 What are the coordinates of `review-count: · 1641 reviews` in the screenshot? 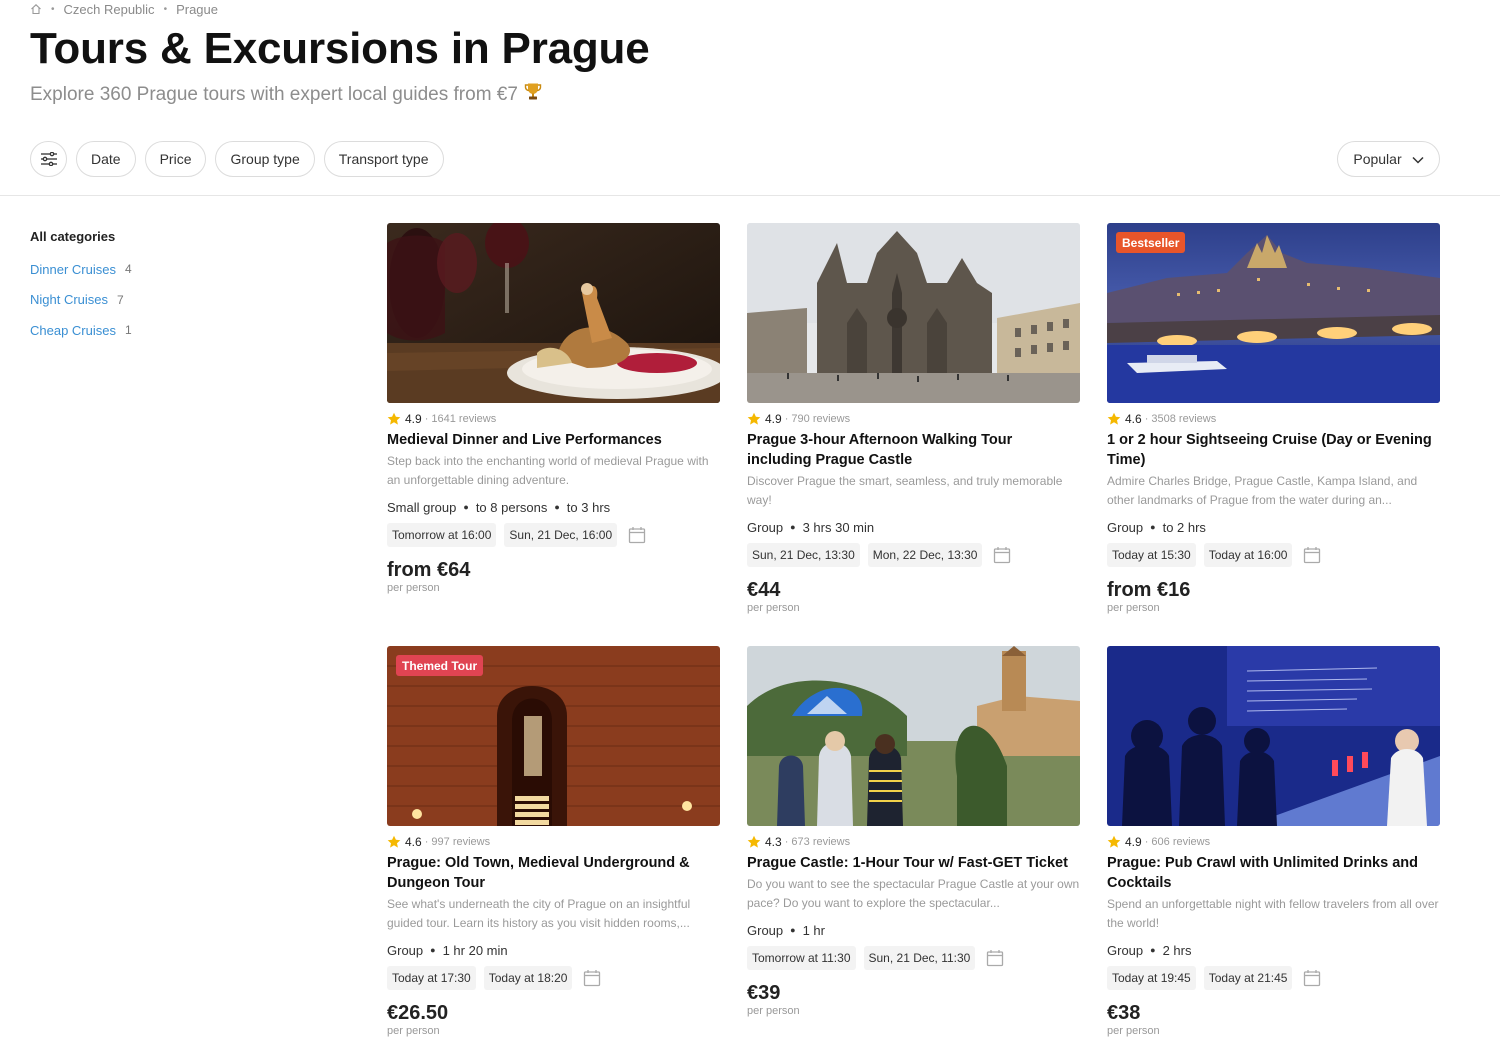 It's located at (460, 419).